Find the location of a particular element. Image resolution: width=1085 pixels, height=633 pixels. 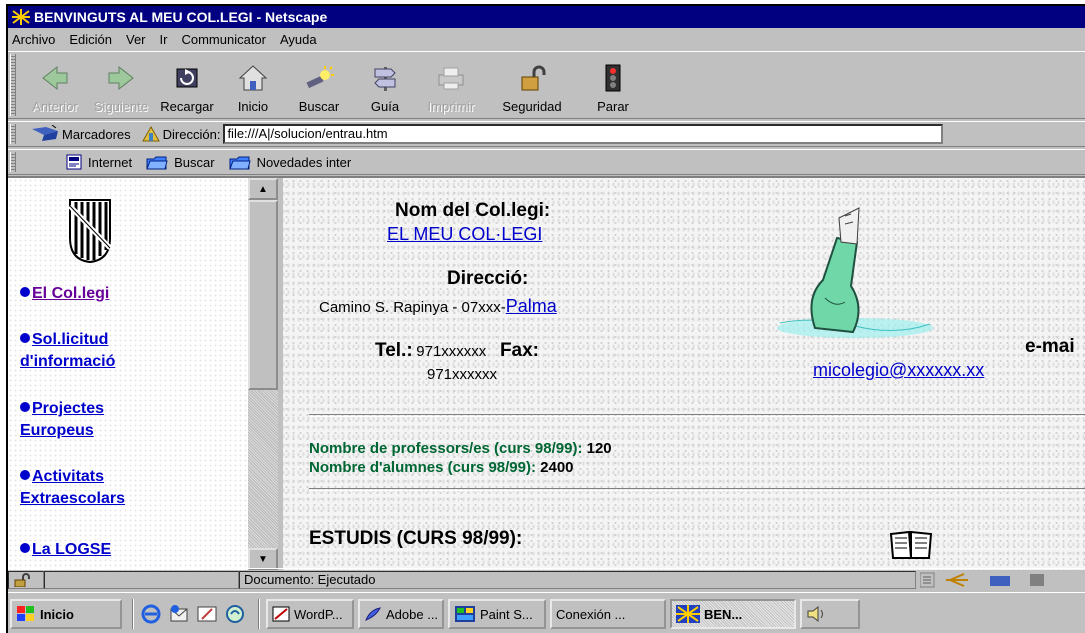

forward-label: Siguiente is located at coordinates (121, 106).